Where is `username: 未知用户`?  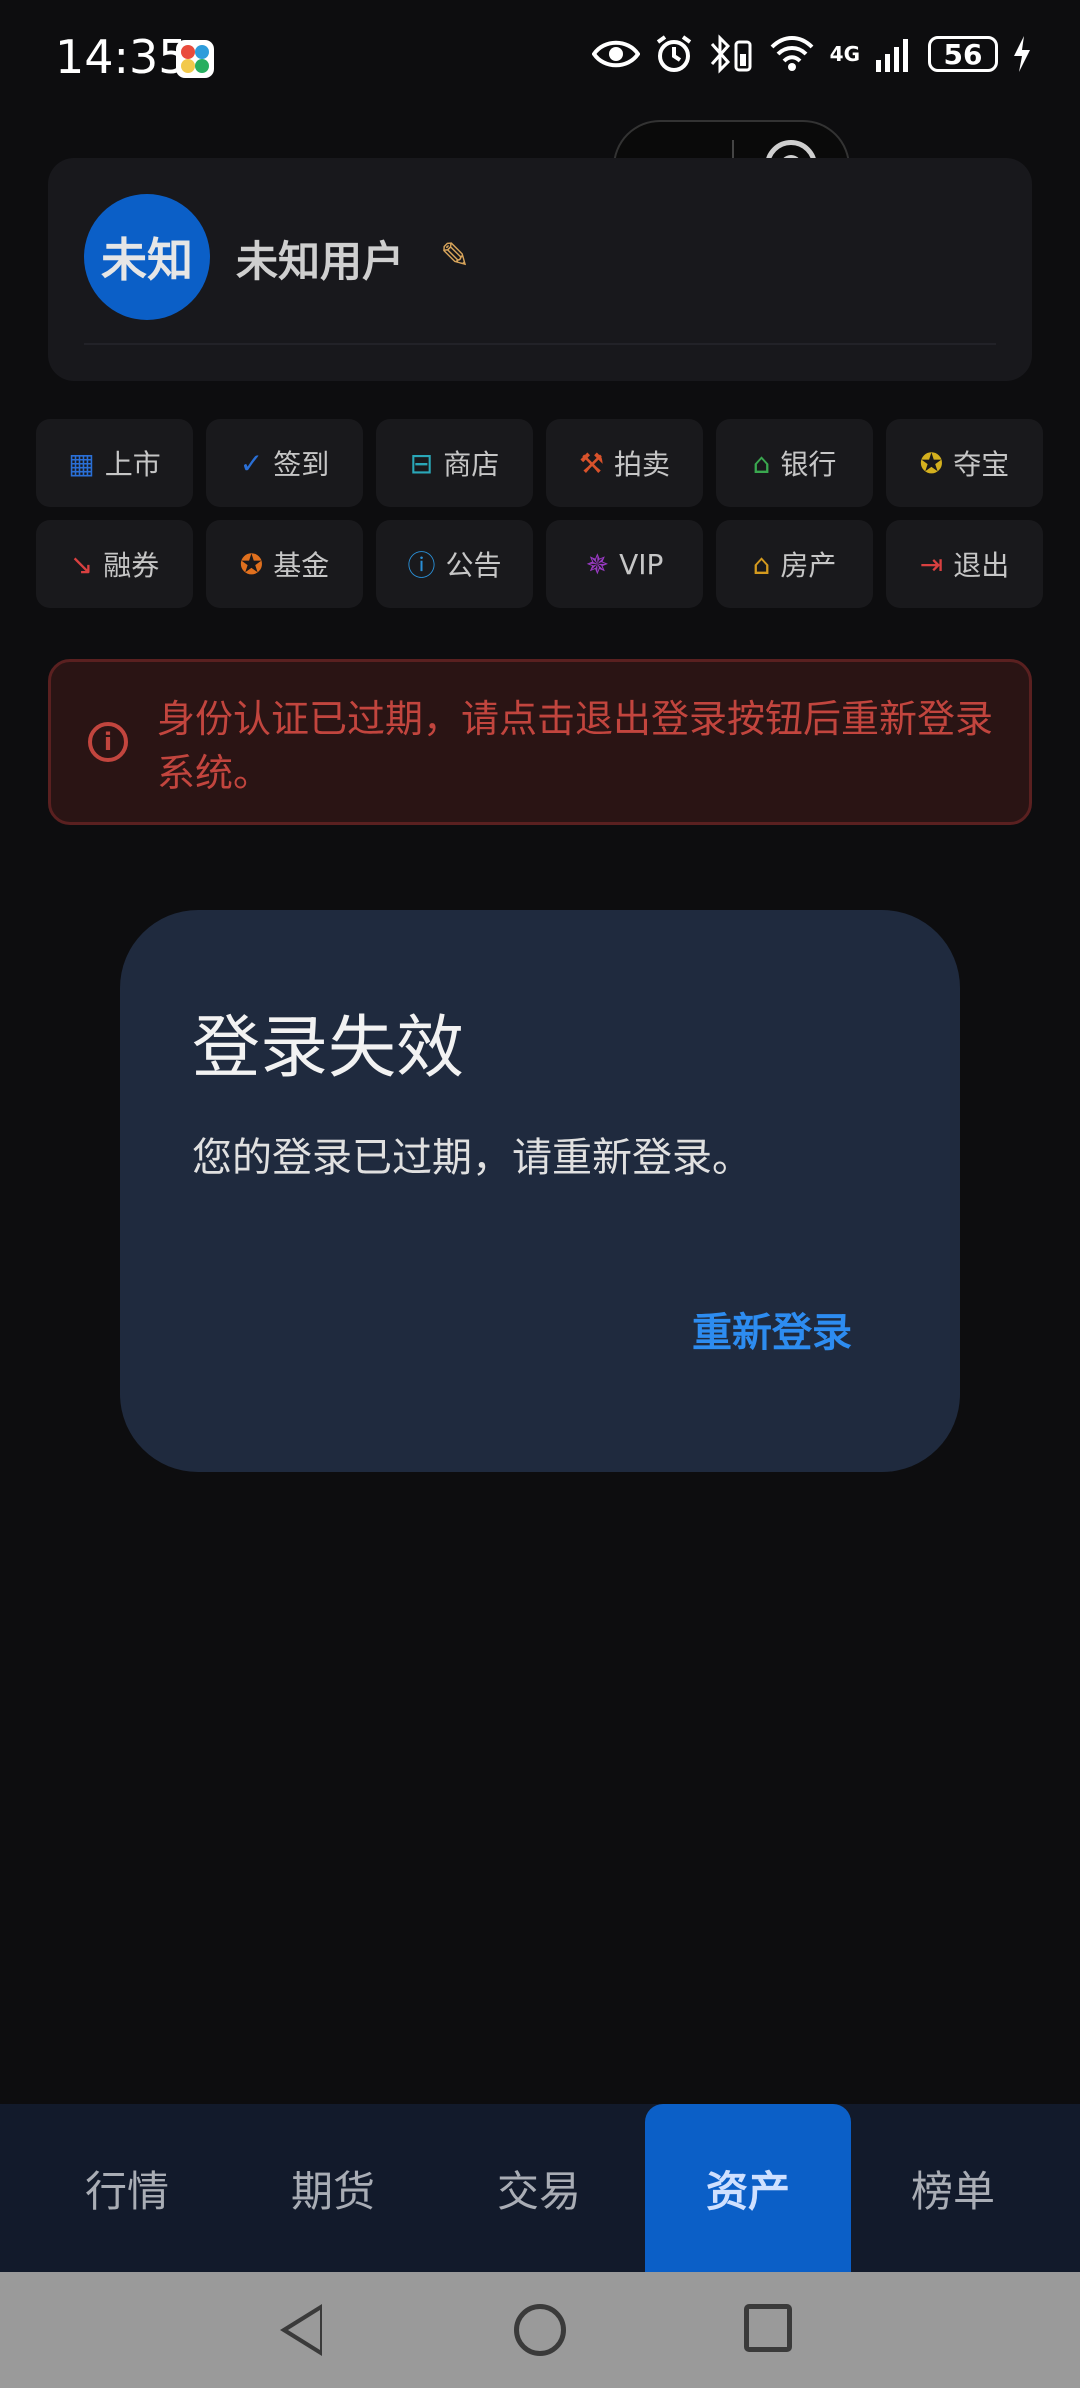
username: 未知用户 is located at coordinates (320, 261).